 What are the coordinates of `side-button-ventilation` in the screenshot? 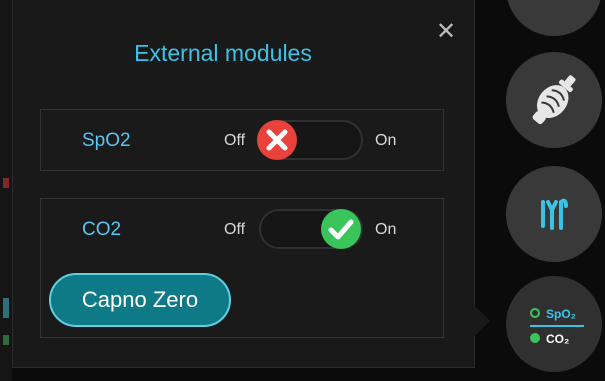 It's located at (554, 100).